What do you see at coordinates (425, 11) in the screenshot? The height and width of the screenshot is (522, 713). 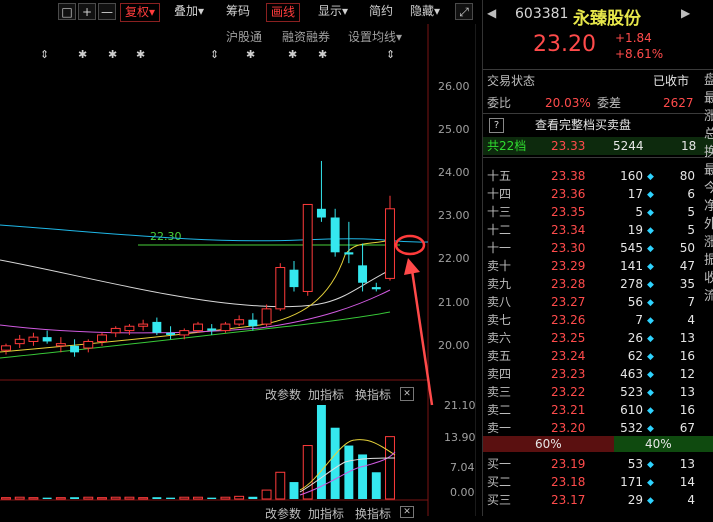 I see `hide-button: 隐藏▾` at bounding box center [425, 11].